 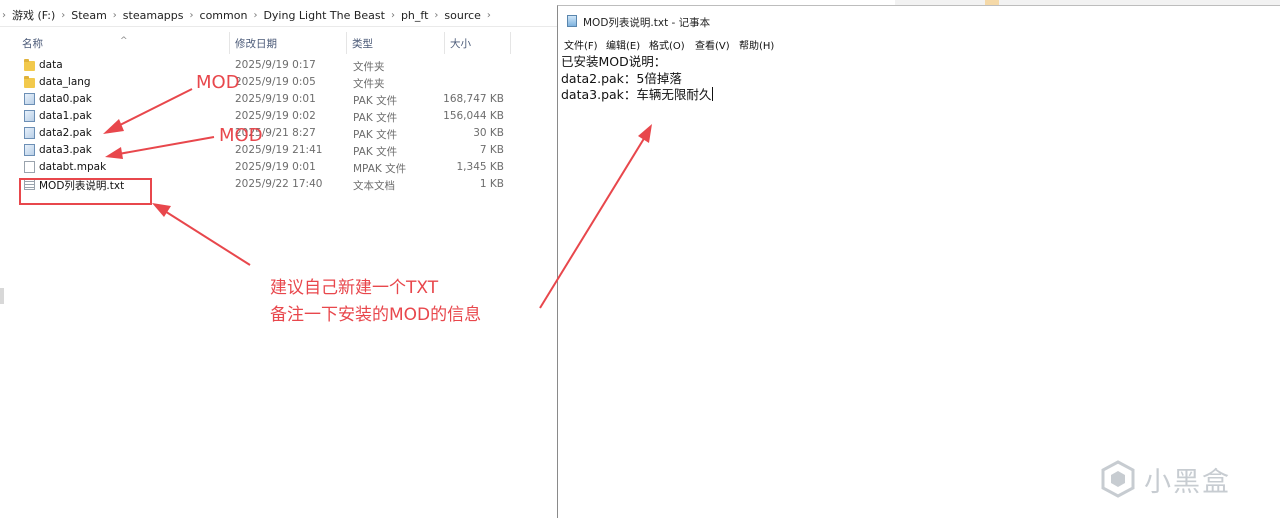 What do you see at coordinates (713, 94) in the screenshot?
I see `text-caret` at bounding box center [713, 94].